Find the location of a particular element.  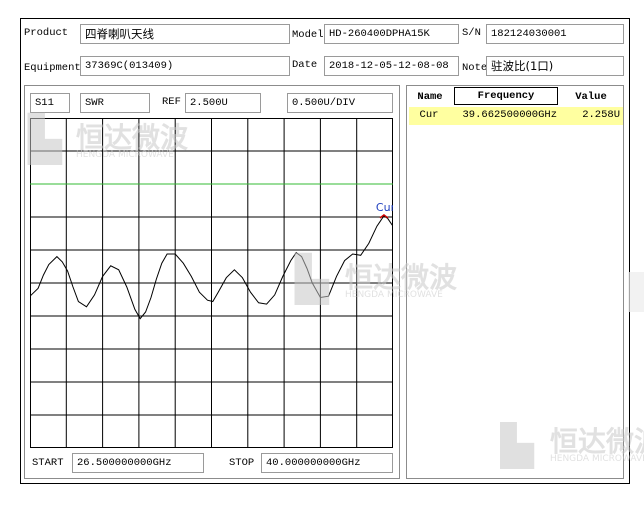

marker-frequency-cell: 39.662500000GHz is located at coordinates (509, 115).